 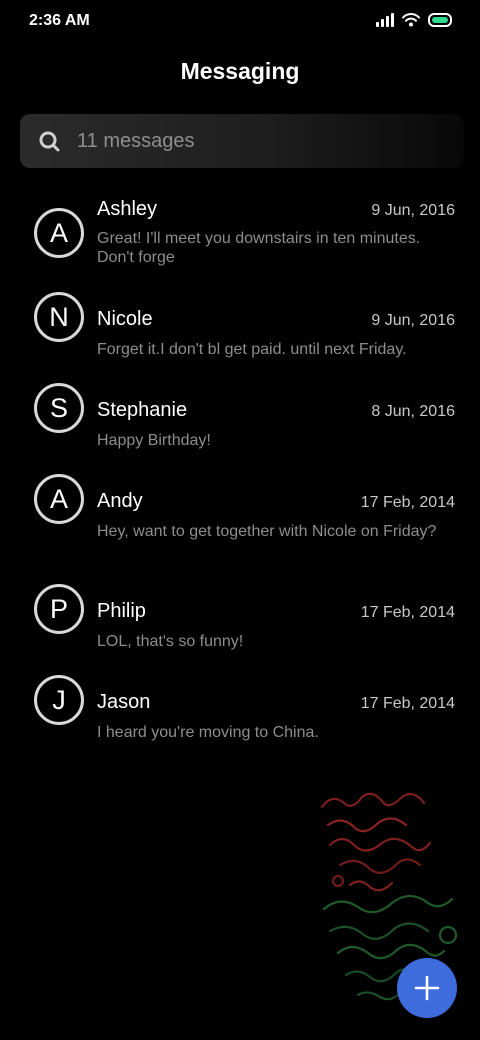 I want to click on battery-icon, so click(x=440, y=20).